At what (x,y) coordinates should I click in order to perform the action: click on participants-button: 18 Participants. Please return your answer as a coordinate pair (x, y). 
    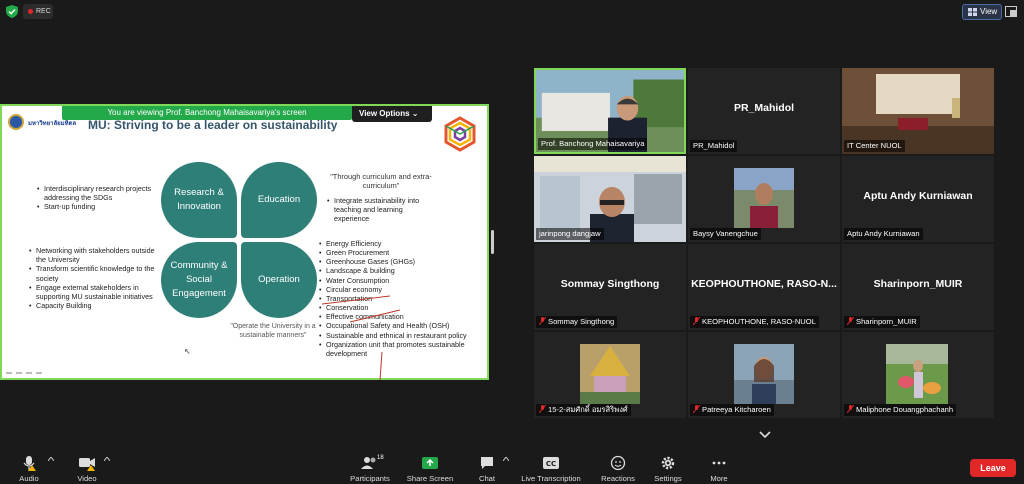
    Looking at the image, I should click on (370, 469).